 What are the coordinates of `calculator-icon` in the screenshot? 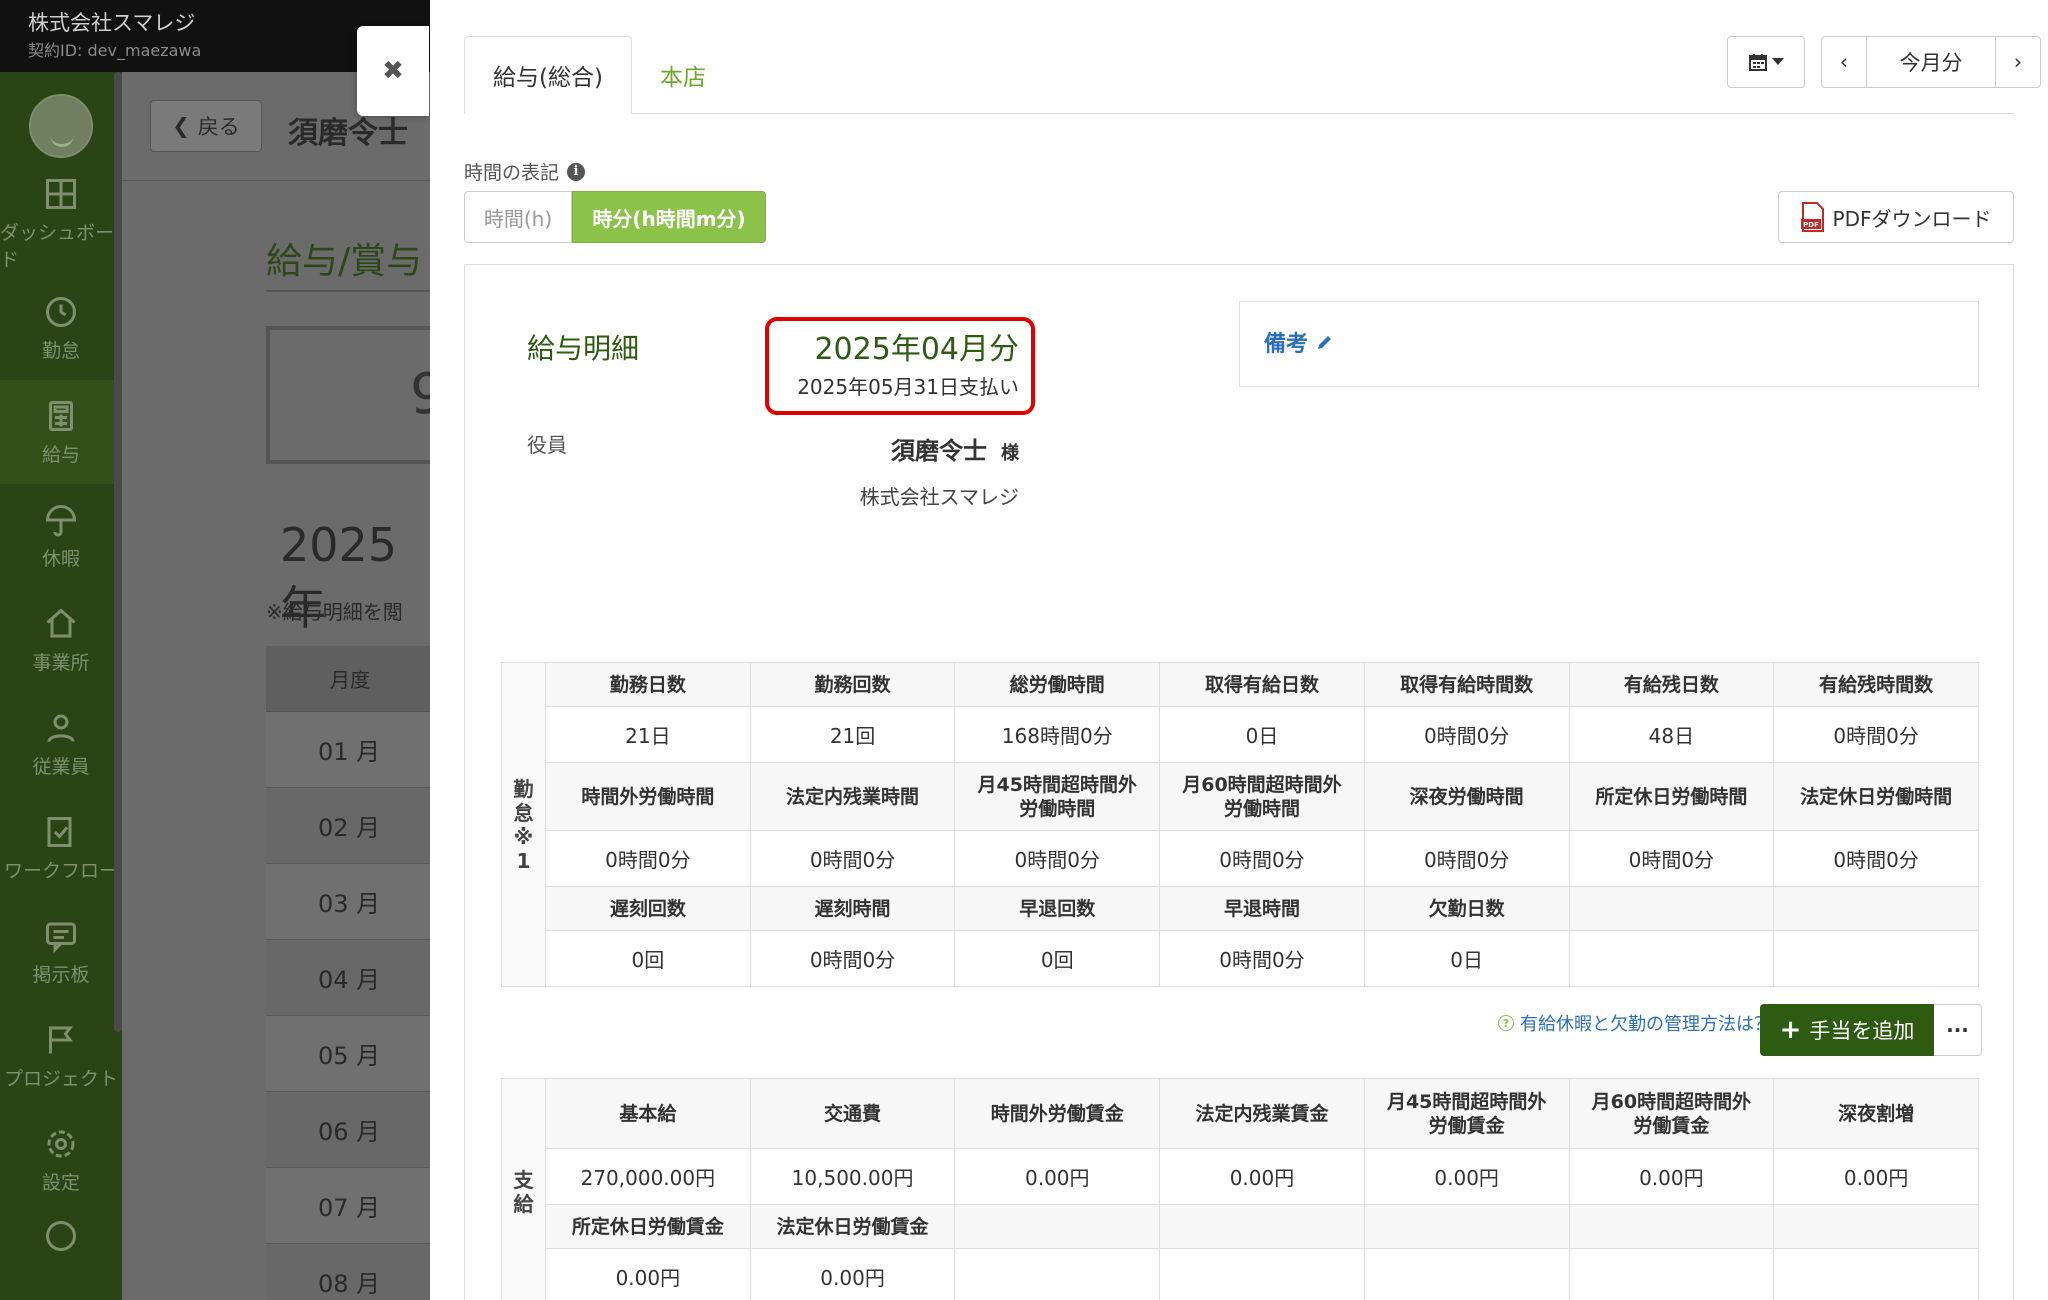 It's located at (61, 415).